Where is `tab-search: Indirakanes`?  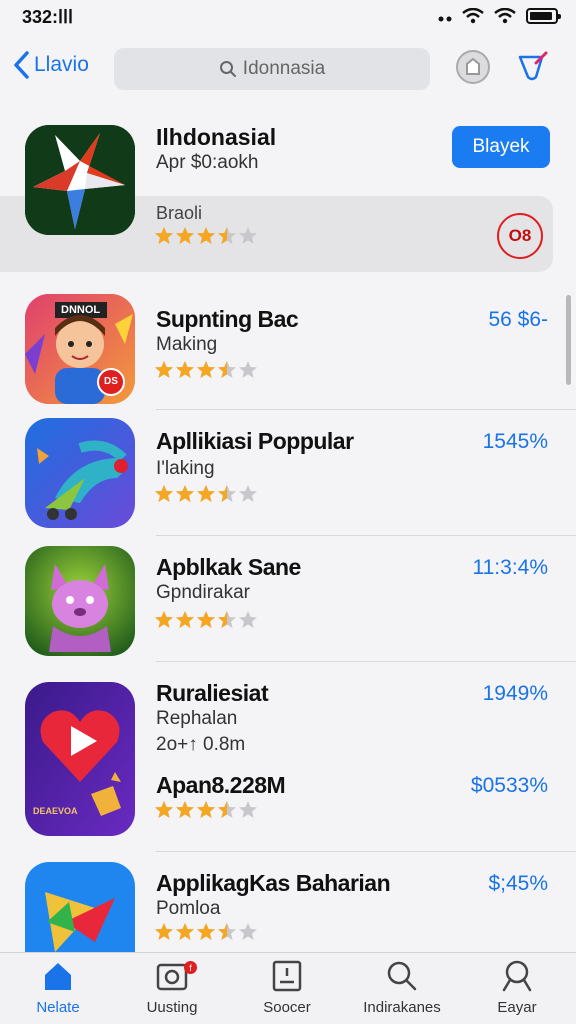 tab-search: Indirakanes is located at coordinates (402, 987).